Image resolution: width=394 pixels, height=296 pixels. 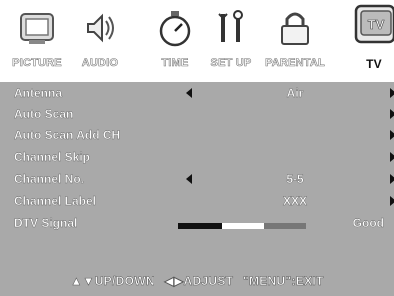 I want to click on tab-parental: PARENTAL, so click(x=295, y=39).